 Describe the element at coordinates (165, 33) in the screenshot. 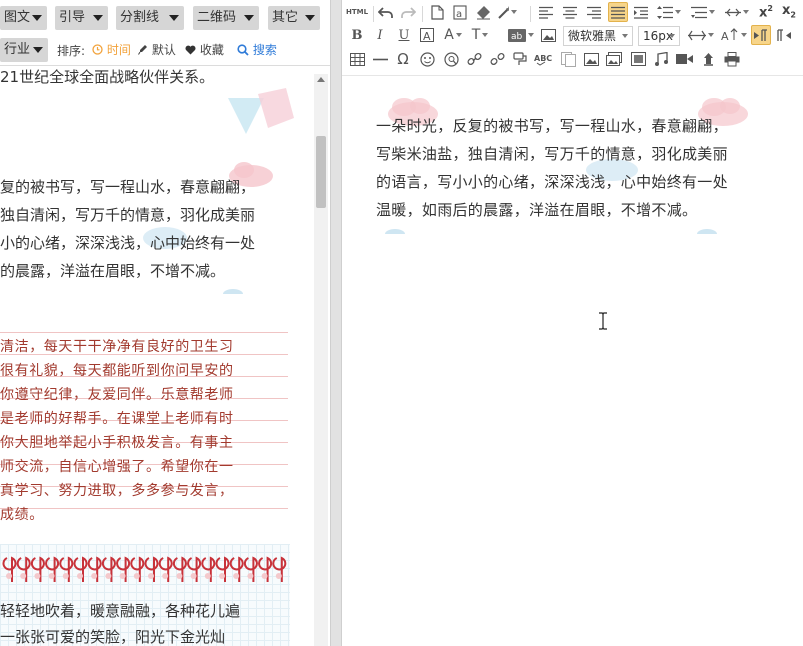

I see `template-category-bar: 图文 引导 分割线 二维码 其它 行业 排序: 时间 默认 收藏 搜索` at that location.